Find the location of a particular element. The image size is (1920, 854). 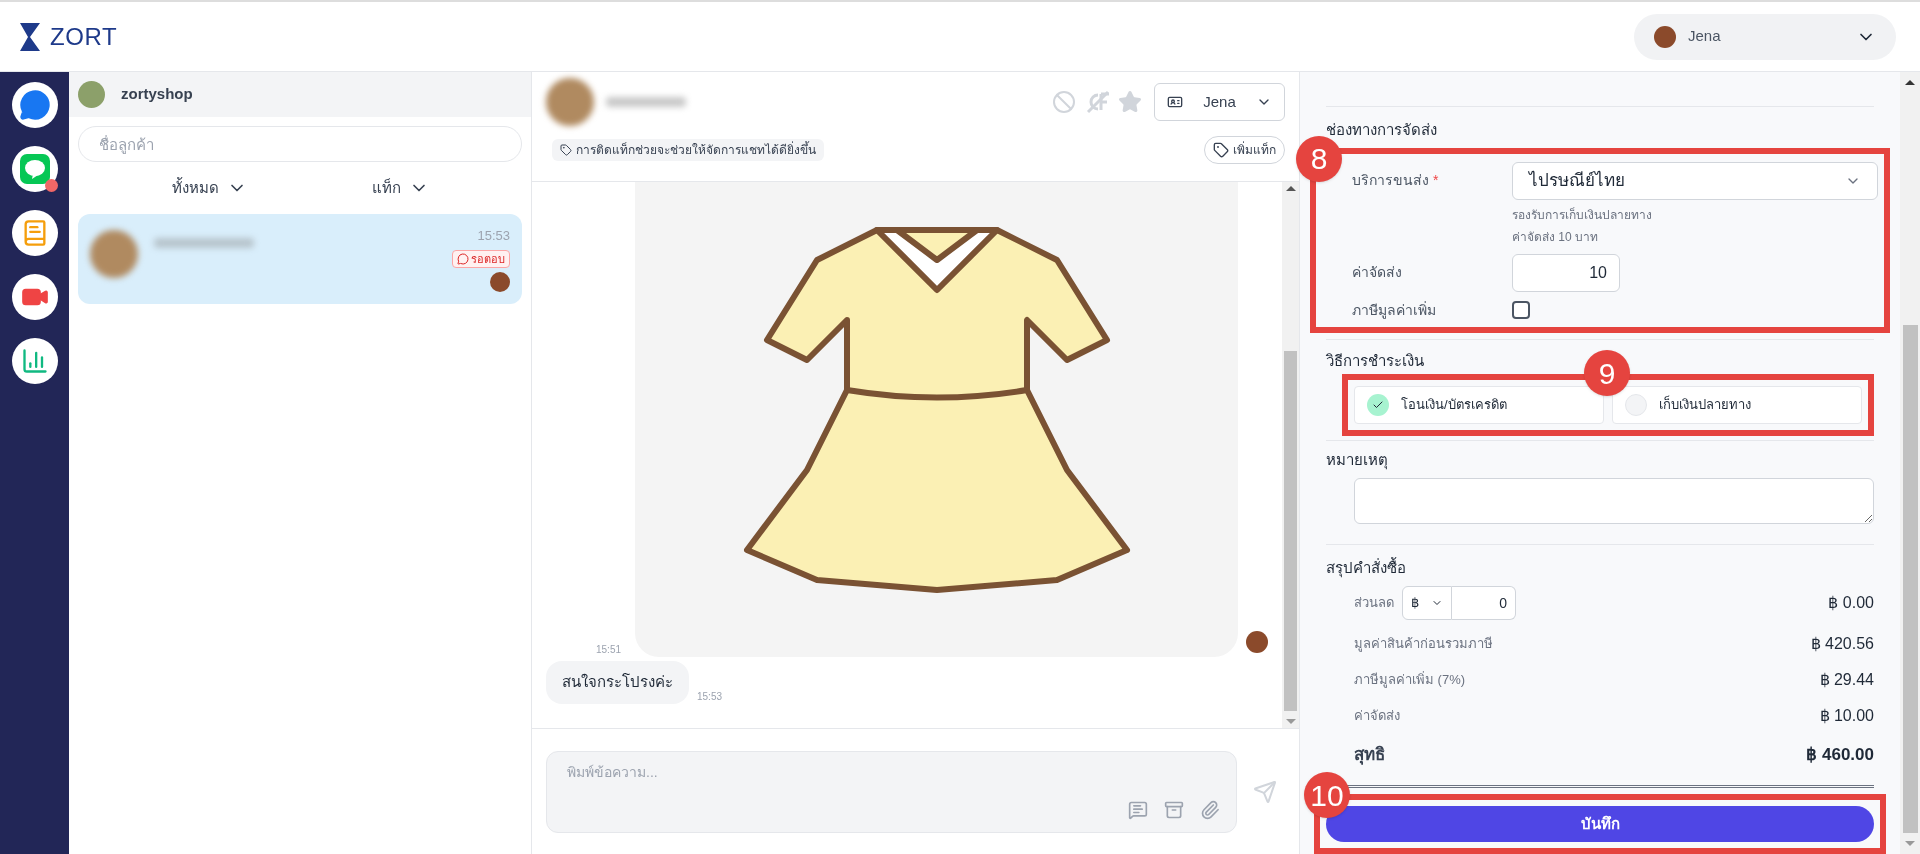

quick-reply-icon is located at coordinates (1138, 809).